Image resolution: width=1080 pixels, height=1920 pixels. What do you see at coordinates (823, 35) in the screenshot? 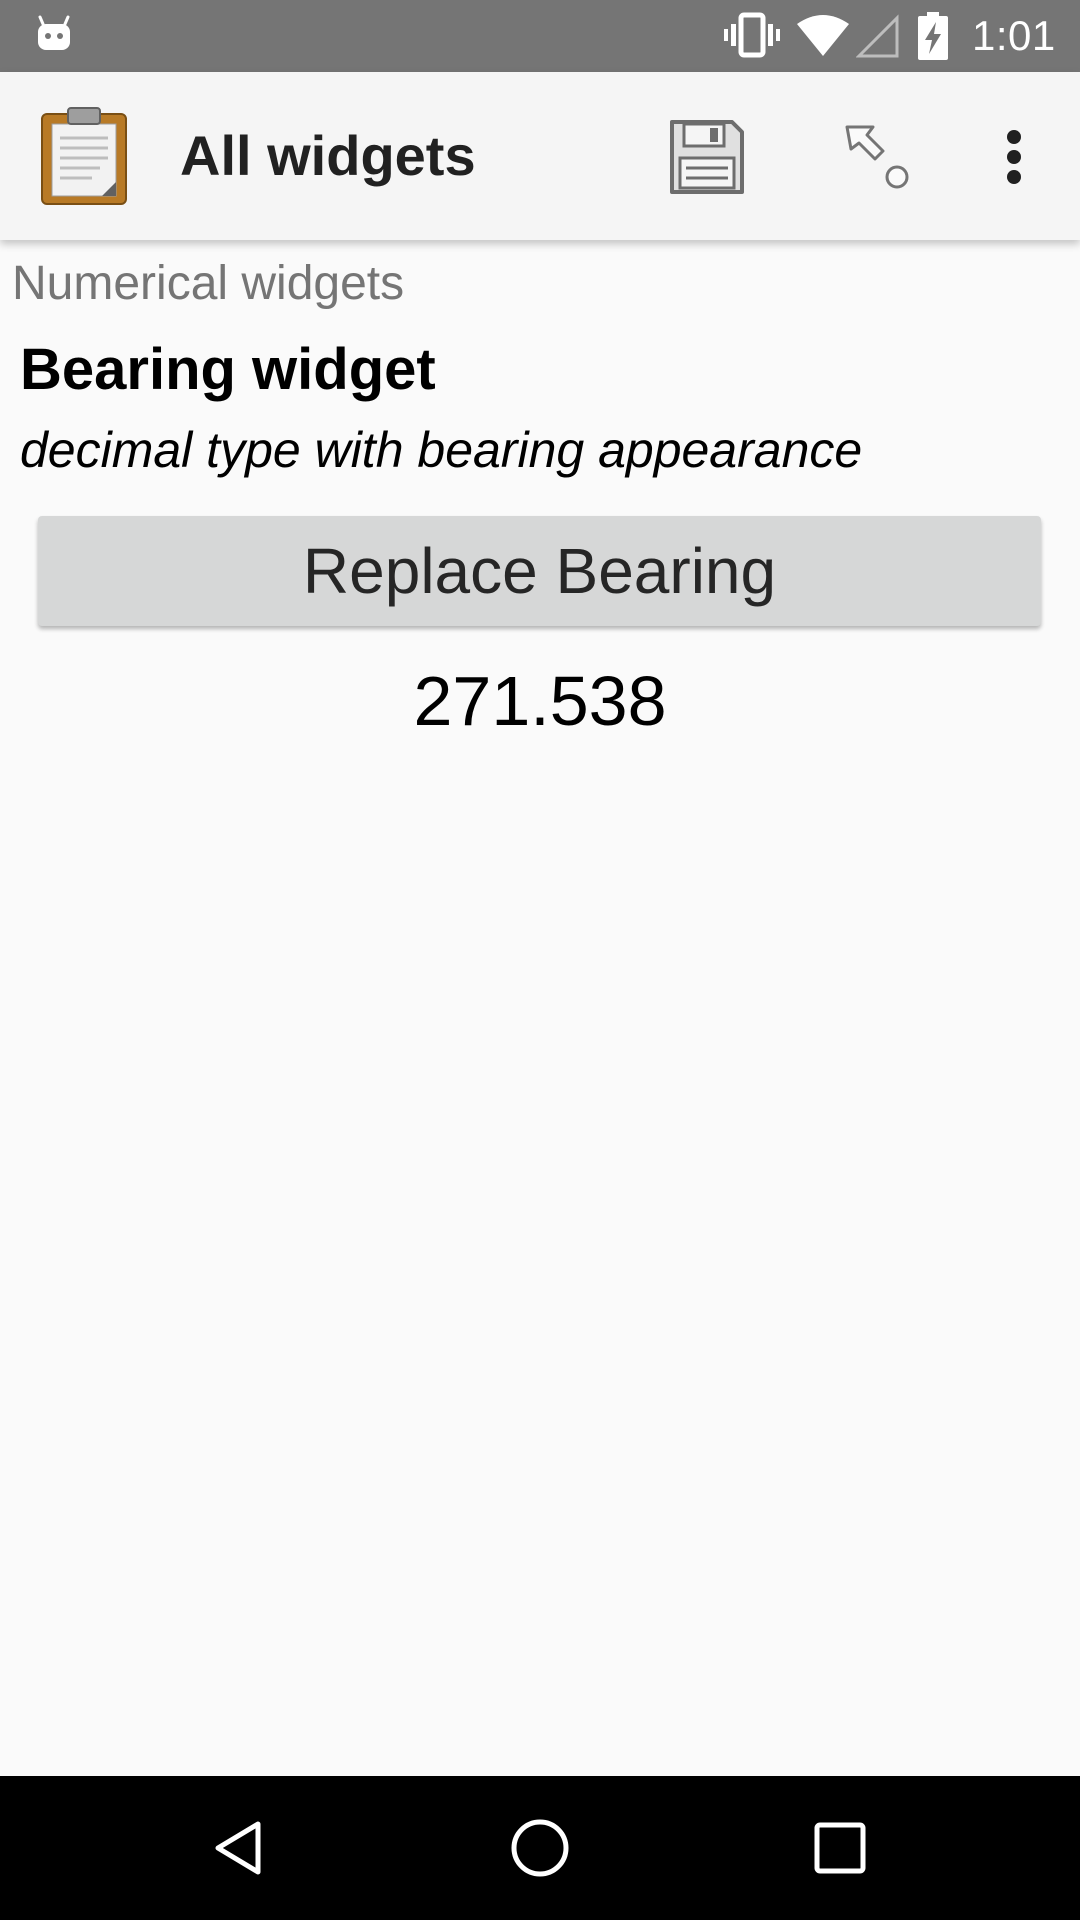
I see `wifi-icon` at bounding box center [823, 35].